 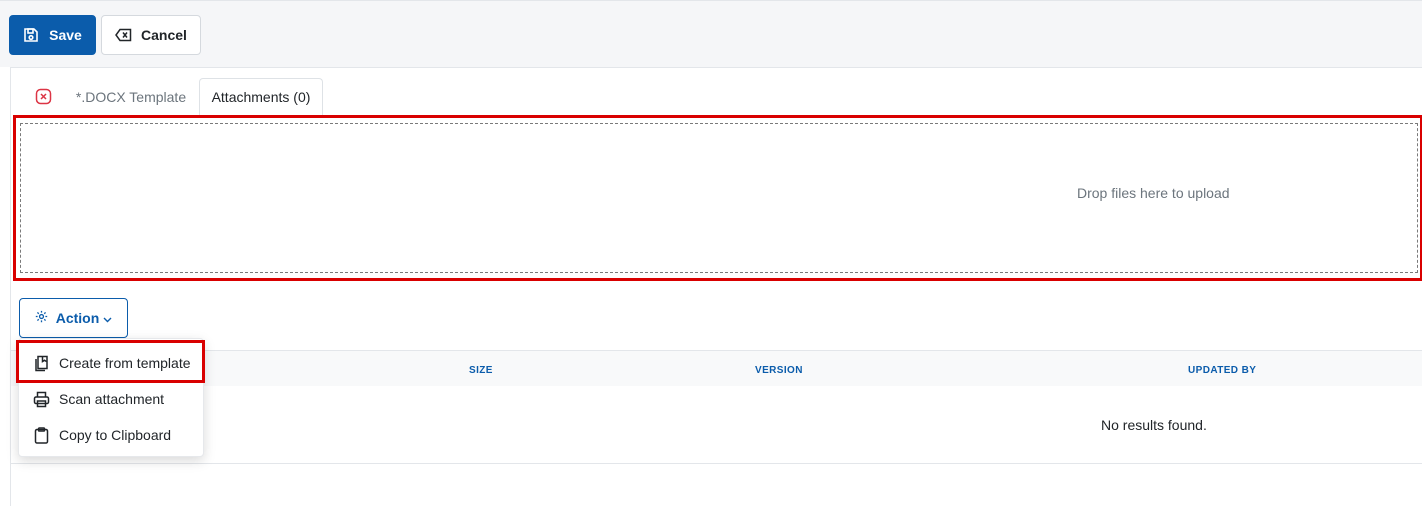 What do you see at coordinates (1222, 370) in the screenshot?
I see `column-header-updated-by: UPDATED BY` at bounding box center [1222, 370].